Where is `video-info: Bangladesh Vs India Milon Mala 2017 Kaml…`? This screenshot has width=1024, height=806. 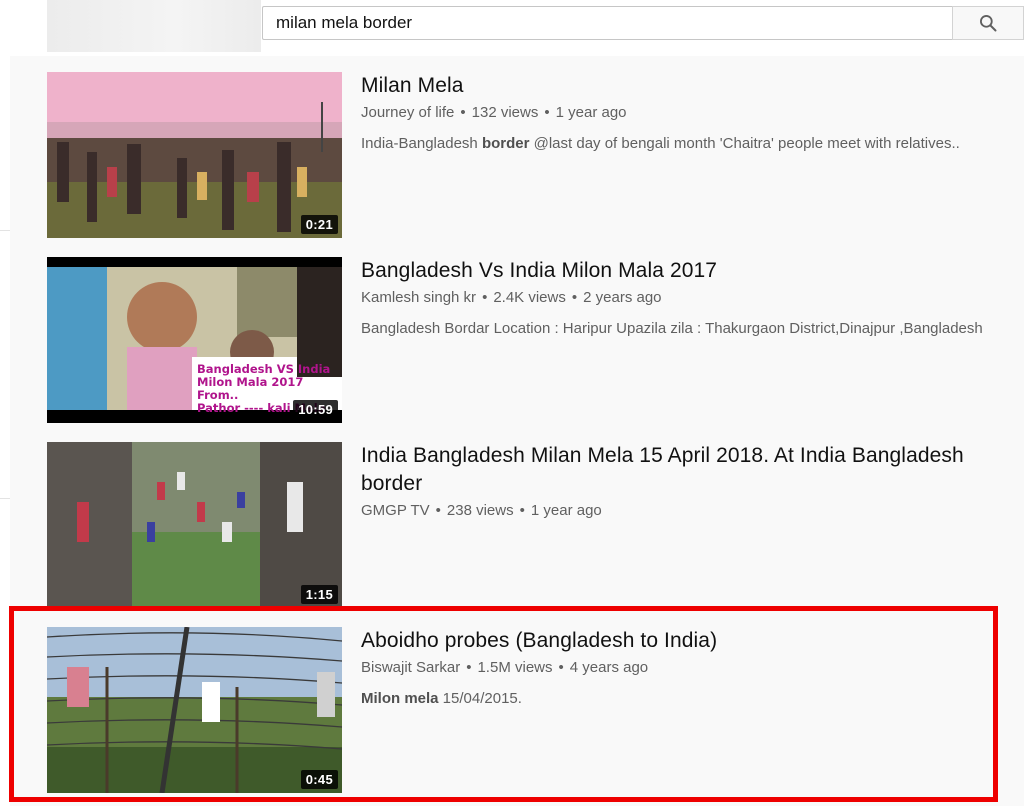 video-info: Bangladesh Vs India Milon Mala 2017 Kaml… is located at coordinates (686, 298).